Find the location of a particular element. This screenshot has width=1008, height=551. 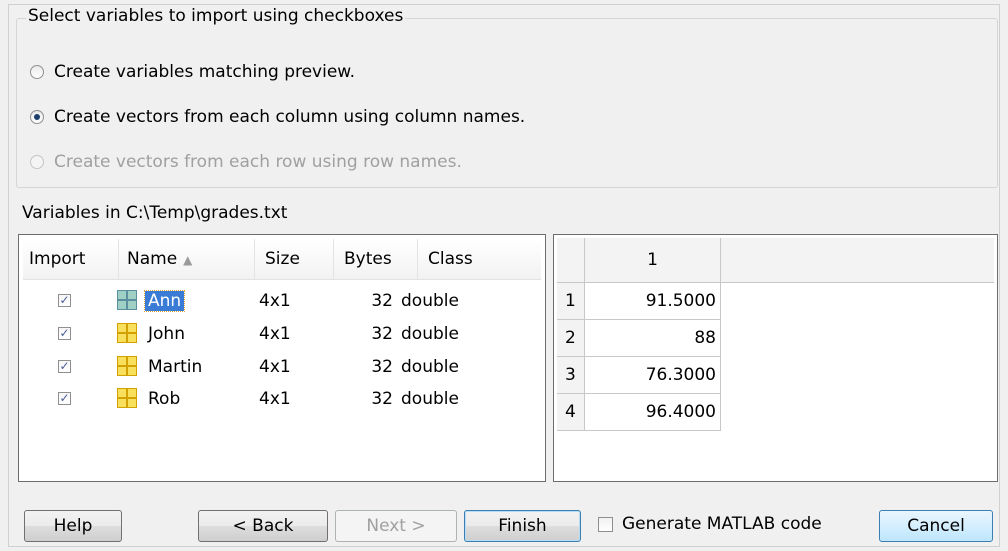

column-header-class: Class is located at coordinates (480, 259).